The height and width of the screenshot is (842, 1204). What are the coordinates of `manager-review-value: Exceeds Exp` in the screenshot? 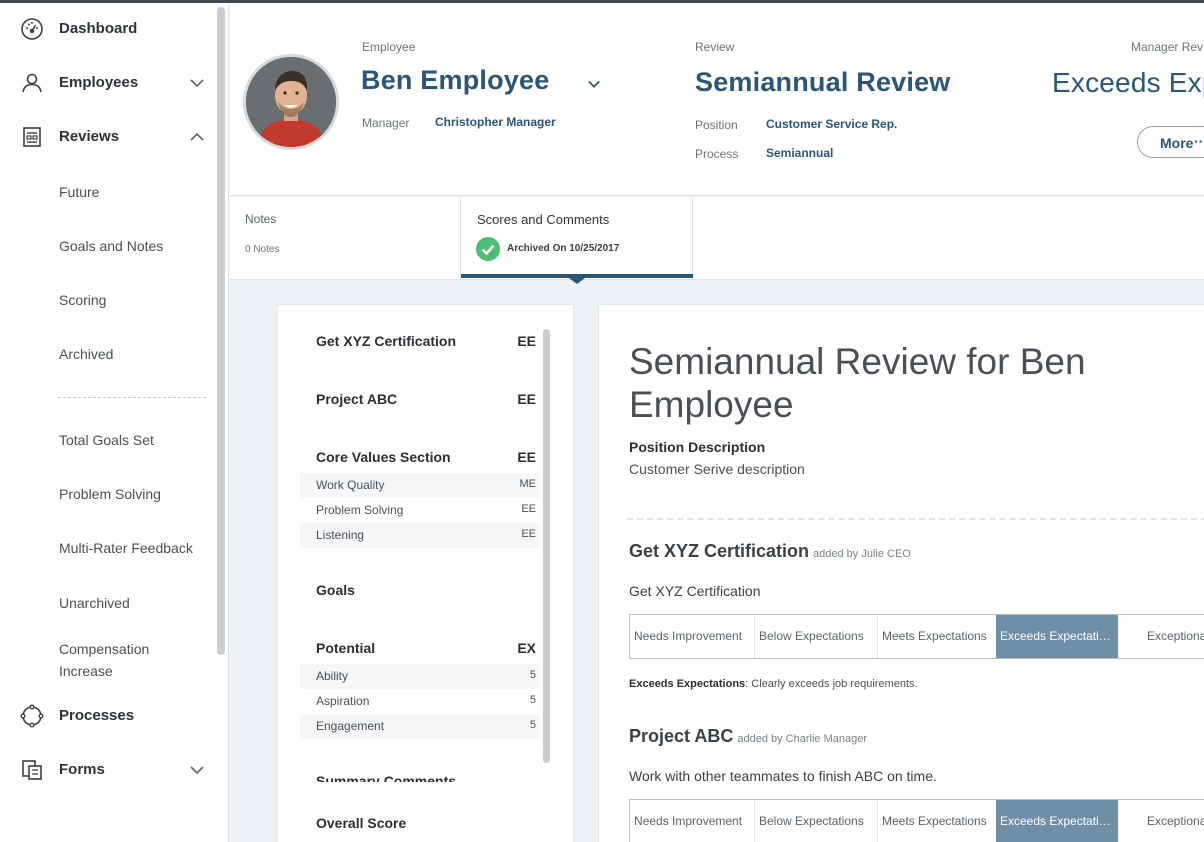 It's located at (1128, 82).